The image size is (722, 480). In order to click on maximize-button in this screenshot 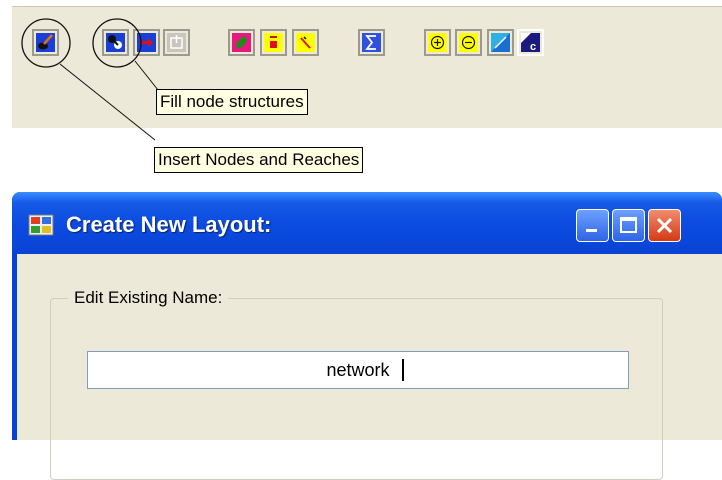, I will do `click(628, 225)`.